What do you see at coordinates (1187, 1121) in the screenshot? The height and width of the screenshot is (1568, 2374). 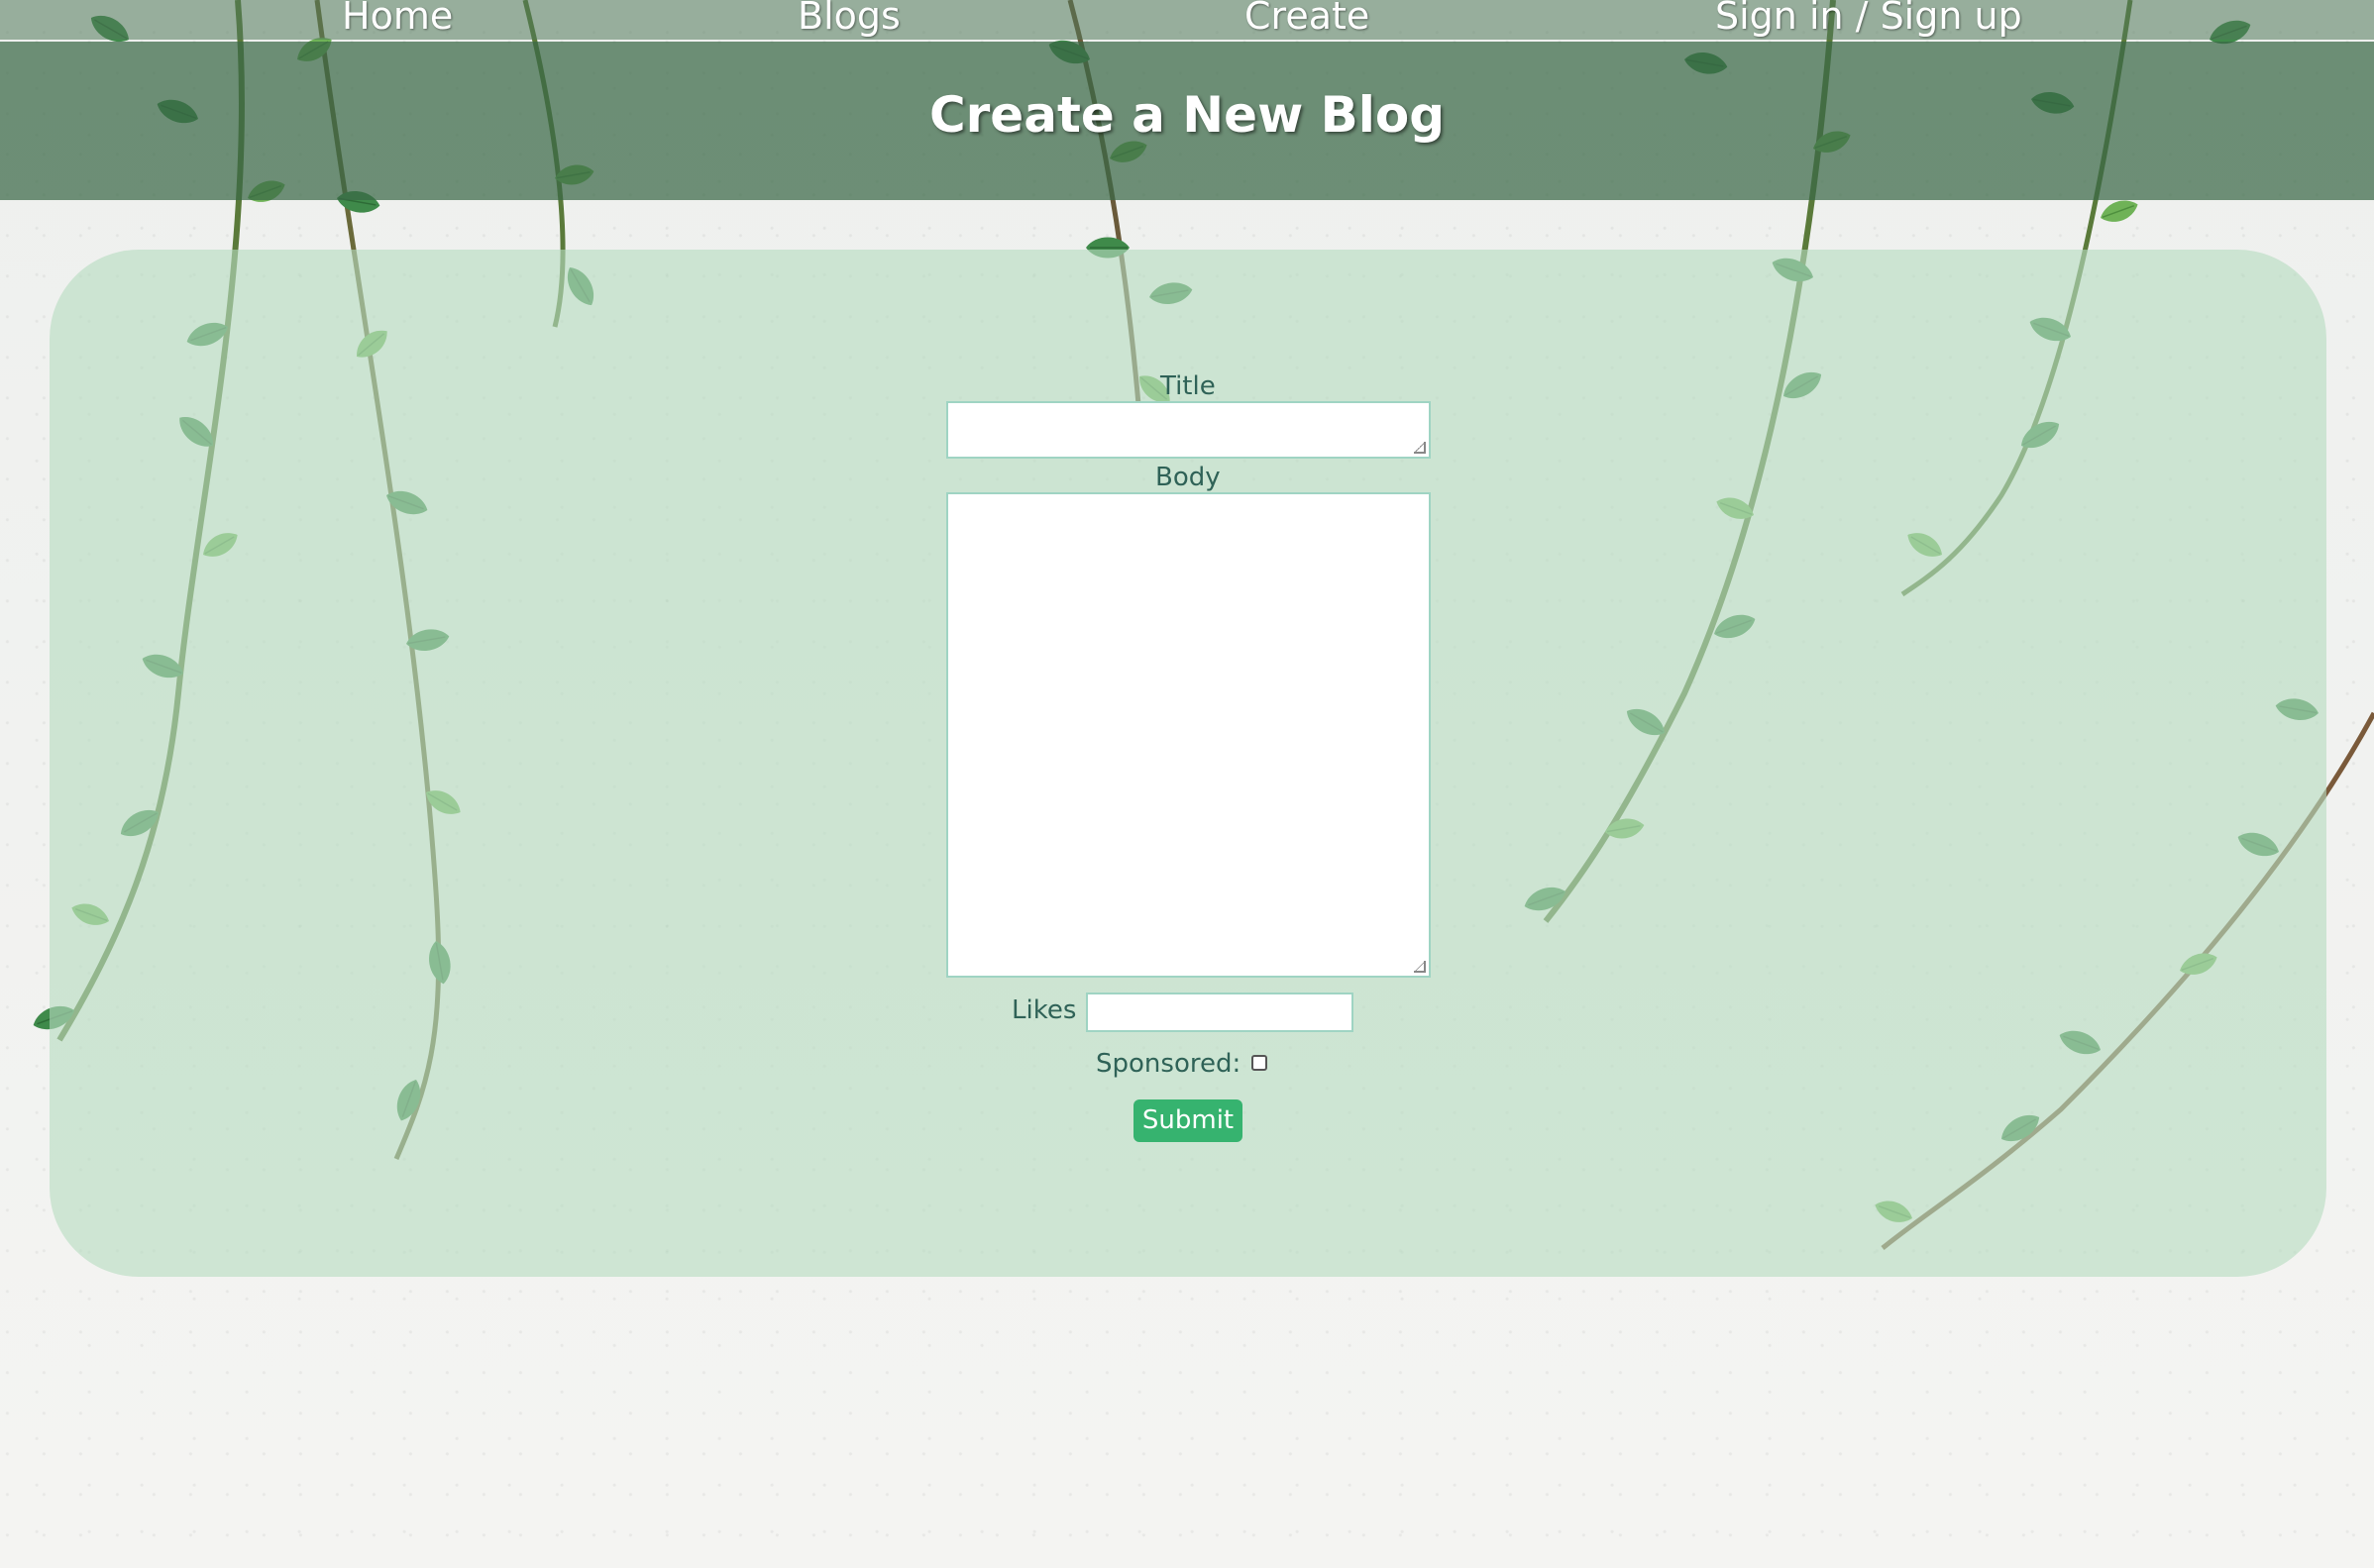 I see `submit-button: Submit` at bounding box center [1187, 1121].